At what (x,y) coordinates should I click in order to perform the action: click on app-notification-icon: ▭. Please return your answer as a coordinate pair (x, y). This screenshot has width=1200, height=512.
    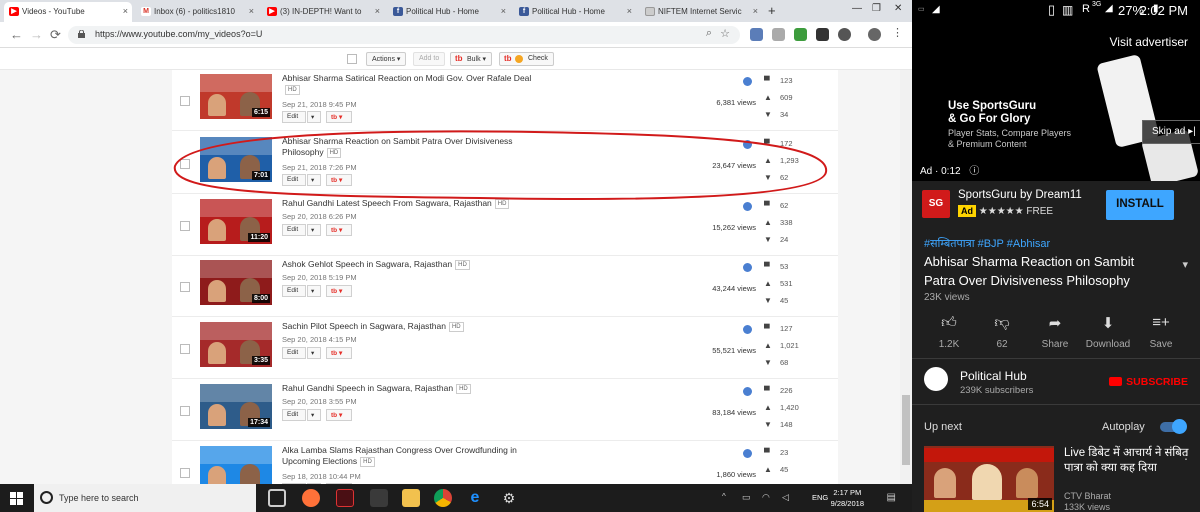
    Looking at the image, I should click on (921, 9).